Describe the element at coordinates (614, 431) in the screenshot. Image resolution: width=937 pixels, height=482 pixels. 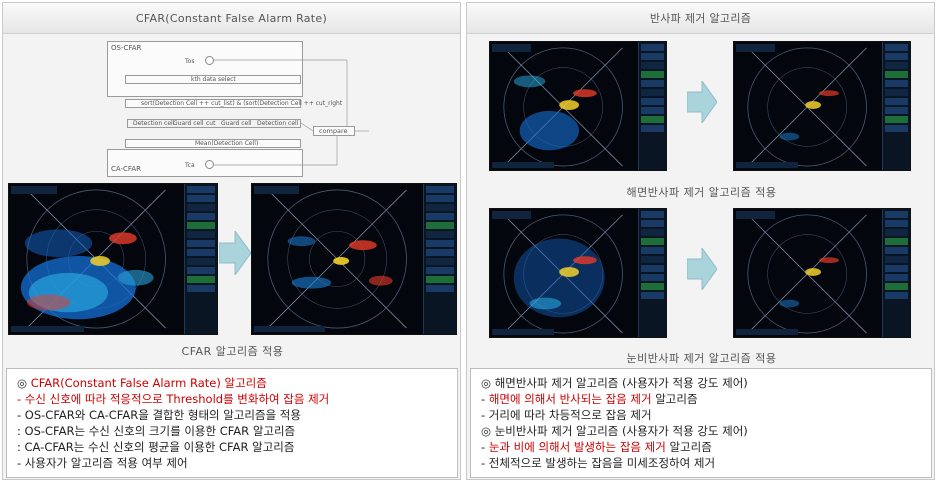
I see `clutter-line-4: ◎ 눈비반사파 제거 알고리즘 (사용자가 적용 강도 제어)` at that location.